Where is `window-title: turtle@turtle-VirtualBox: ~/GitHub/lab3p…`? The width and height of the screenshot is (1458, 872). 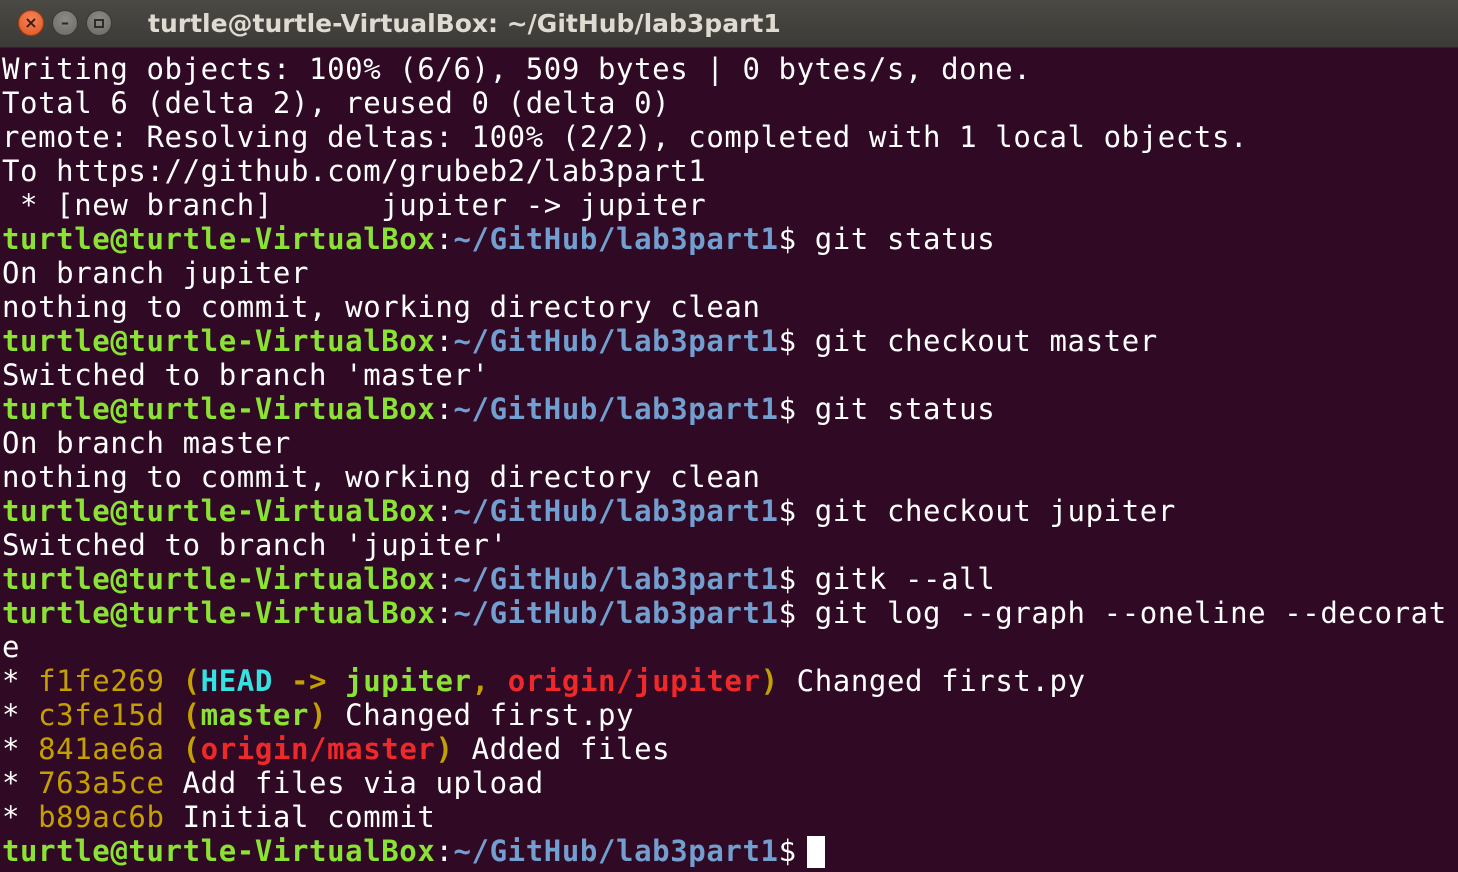
window-title: turtle@turtle-VirtualBox: ~/GitHub/lab3p… is located at coordinates (464, 23).